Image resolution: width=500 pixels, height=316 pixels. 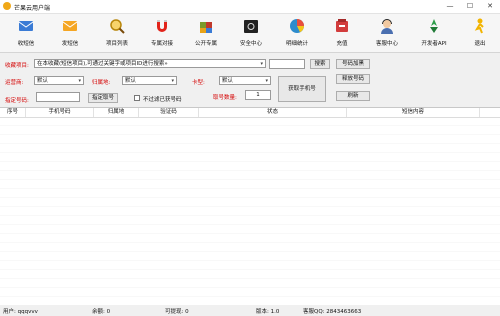 I want to click on pie-chart-icon, so click(x=297, y=26).